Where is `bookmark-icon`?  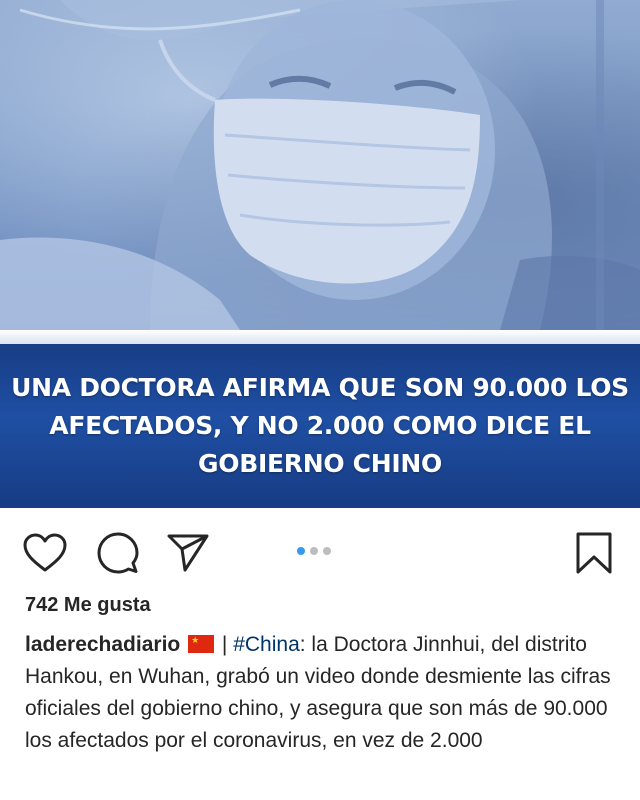 bookmark-icon is located at coordinates (594, 553).